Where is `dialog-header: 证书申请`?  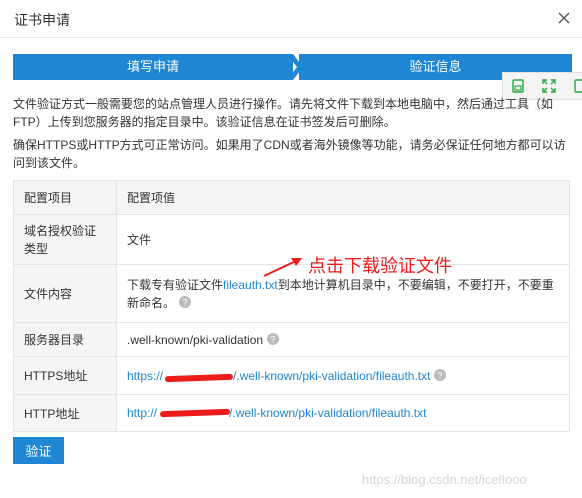
dialog-header: 证书申请 is located at coordinates (291, 19).